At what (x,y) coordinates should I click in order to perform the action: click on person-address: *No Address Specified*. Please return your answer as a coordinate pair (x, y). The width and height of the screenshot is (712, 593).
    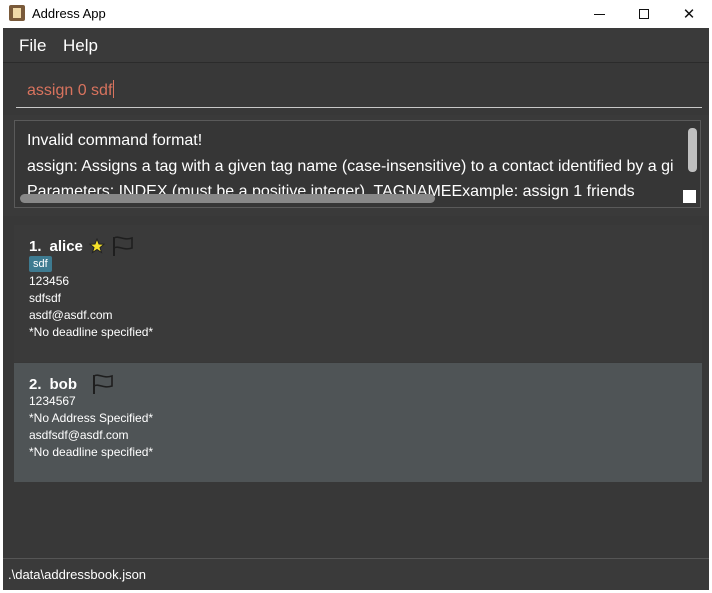
    Looking at the image, I should click on (91, 418).